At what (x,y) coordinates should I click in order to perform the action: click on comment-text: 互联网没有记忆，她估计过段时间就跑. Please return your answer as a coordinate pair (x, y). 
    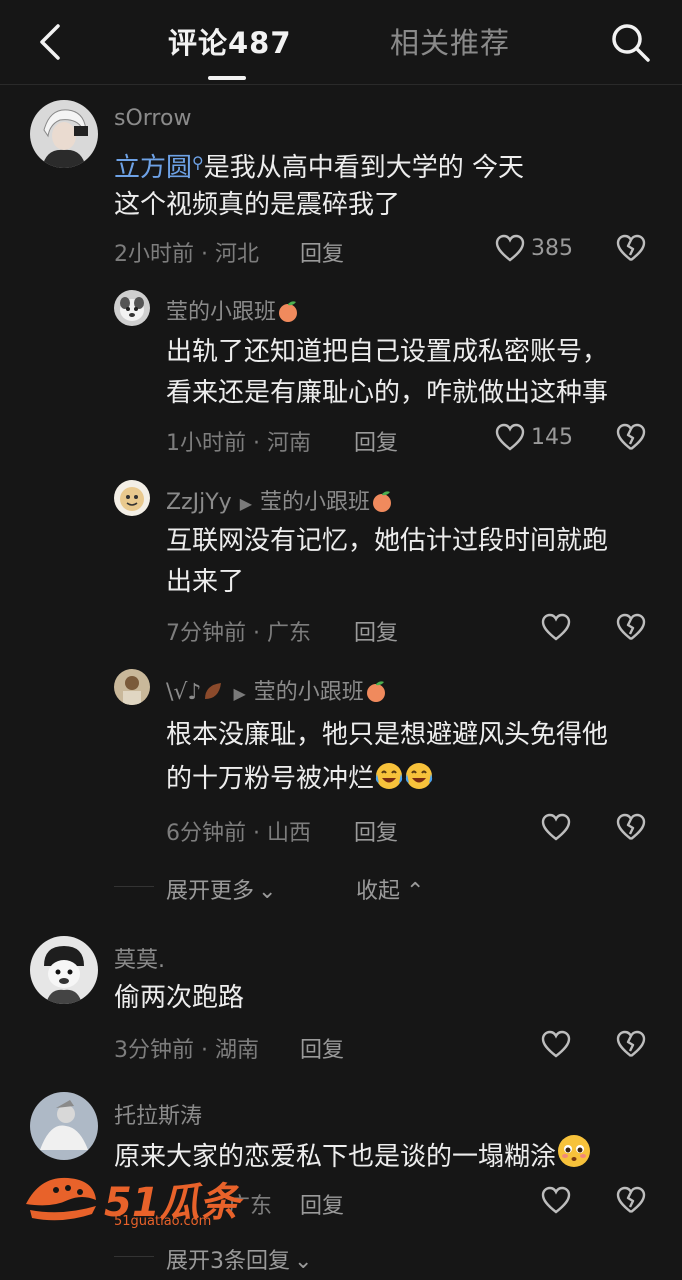
    Looking at the image, I should click on (387, 541).